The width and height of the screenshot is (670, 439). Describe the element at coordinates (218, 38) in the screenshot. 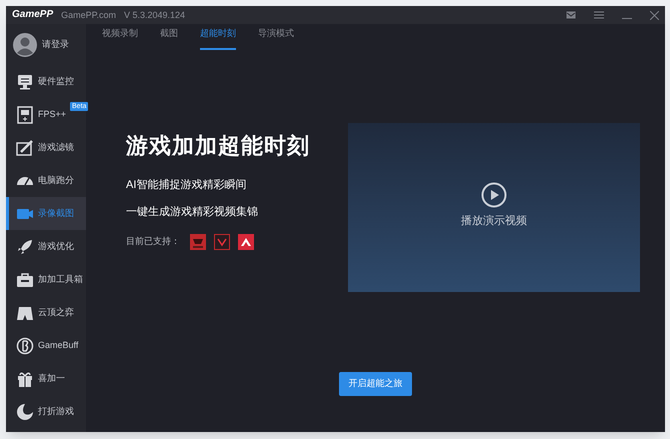

I see `tab: 超能时刻` at that location.